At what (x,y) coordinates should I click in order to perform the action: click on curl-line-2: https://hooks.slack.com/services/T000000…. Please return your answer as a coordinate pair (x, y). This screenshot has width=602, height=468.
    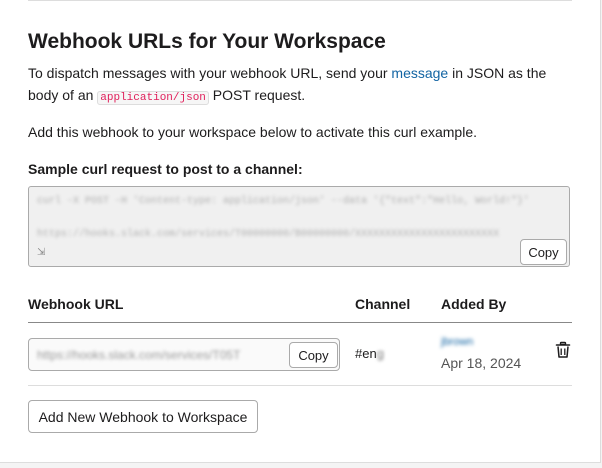
    Looking at the image, I should click on (268, 234).